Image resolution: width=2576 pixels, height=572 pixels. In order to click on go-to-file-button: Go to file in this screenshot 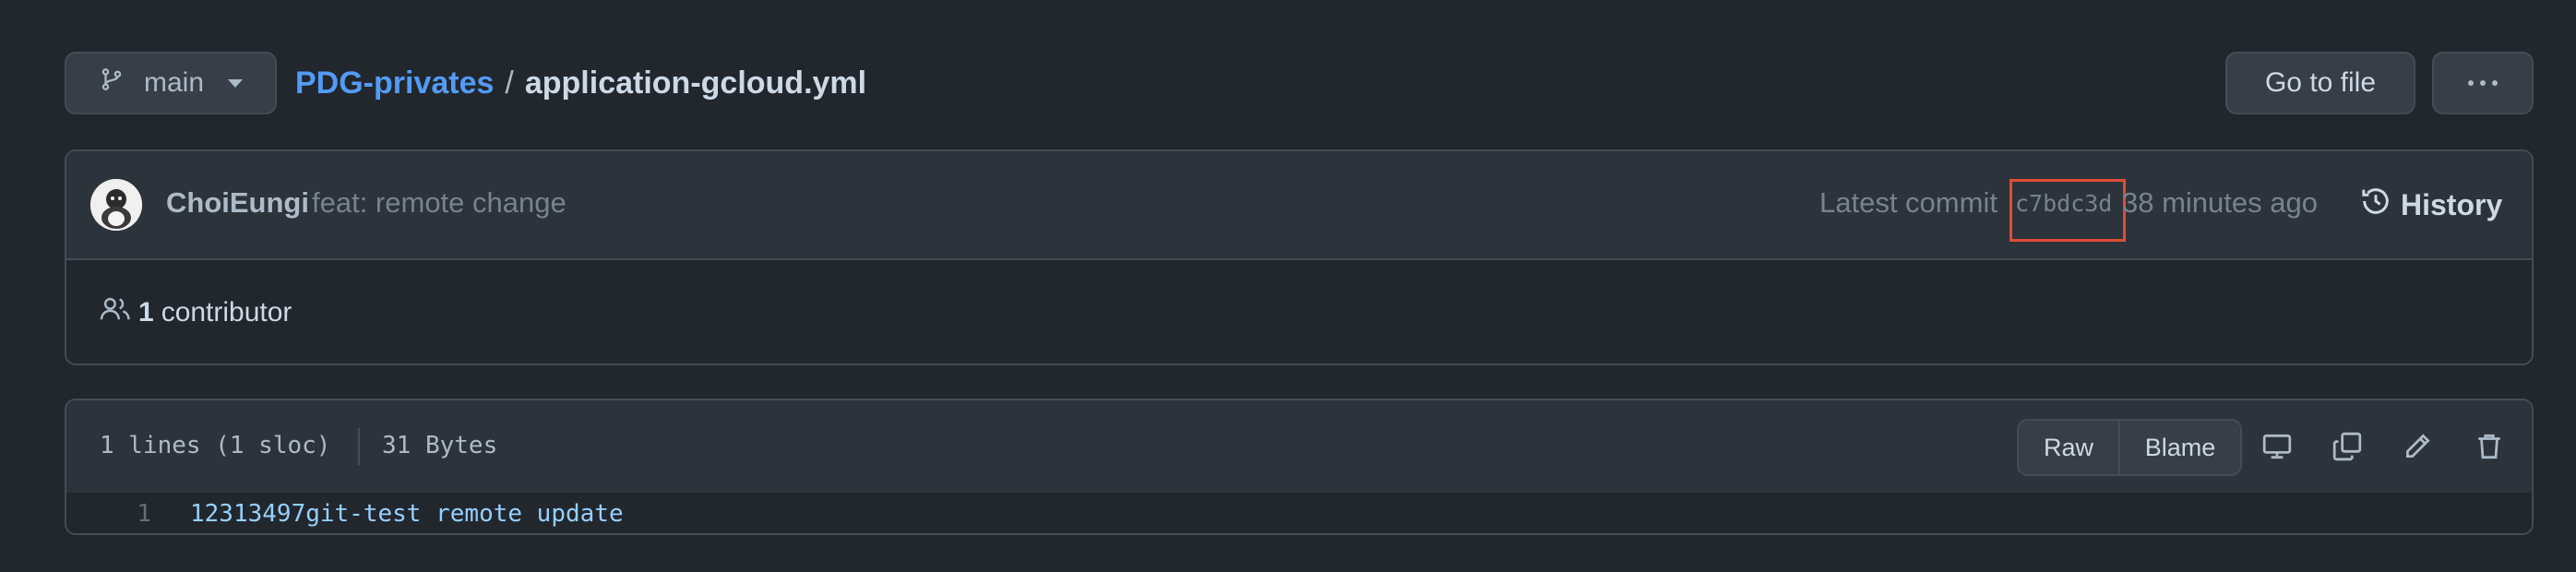, I will do `click(2320, 83)`.